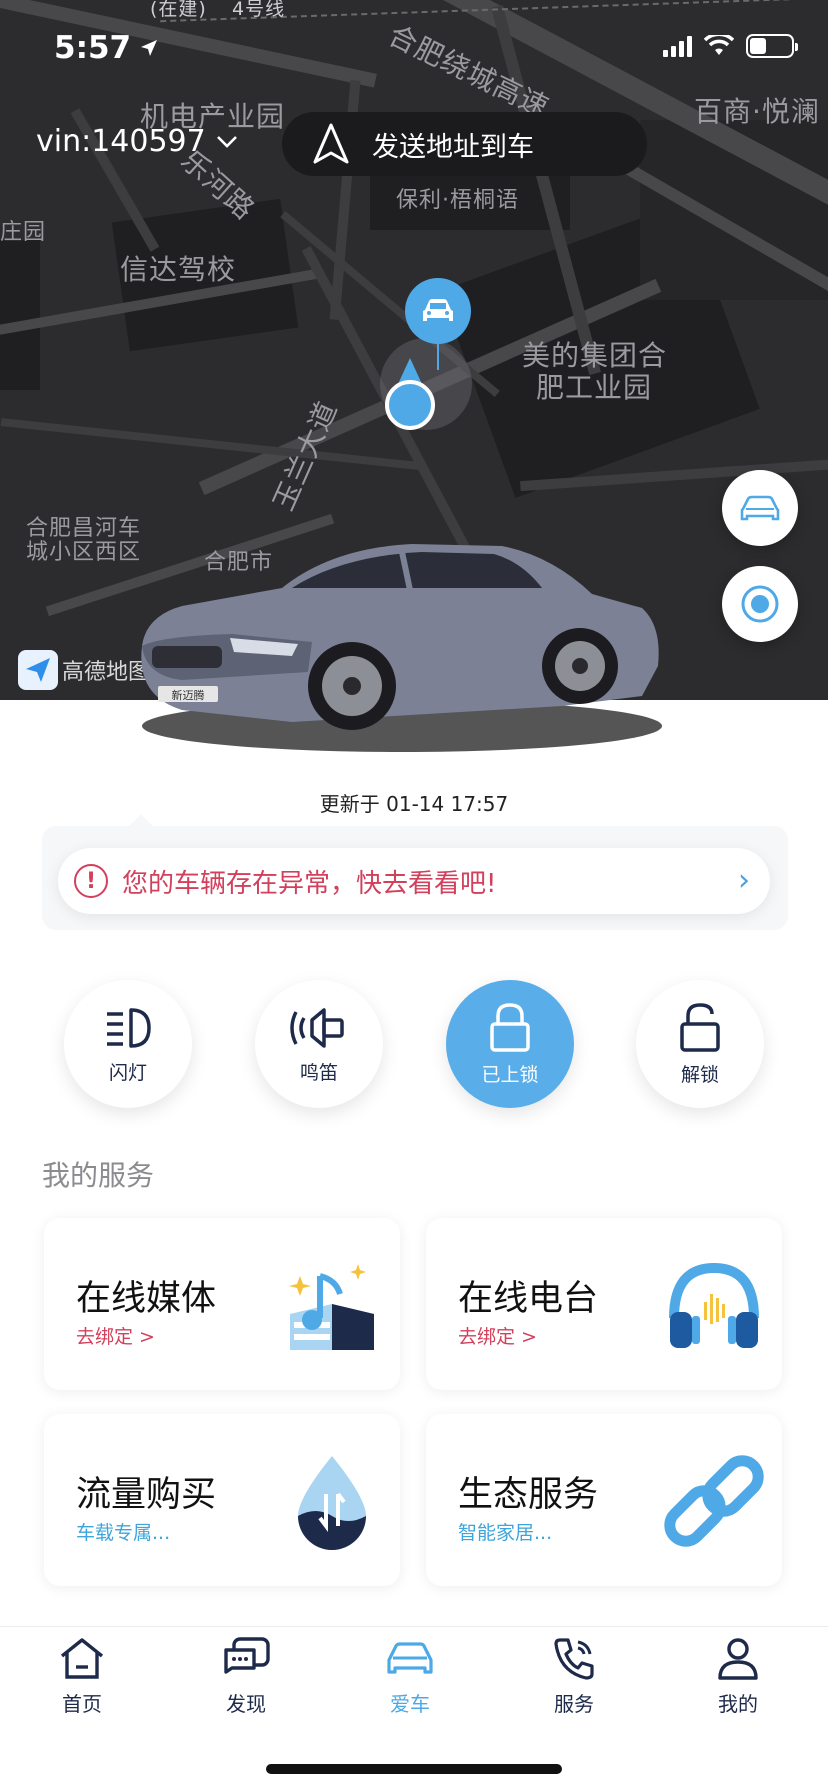 This screenshot has height=1792, width=828. Describe the element at coordinates (738, 1704) in the screenshot. I see `tab-label: 我的` at that location.